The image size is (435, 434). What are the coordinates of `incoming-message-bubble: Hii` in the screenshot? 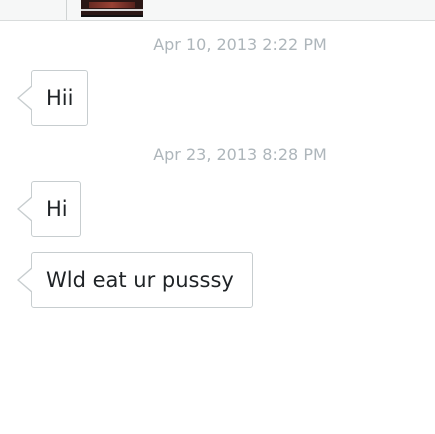 It's located at (52, 98).